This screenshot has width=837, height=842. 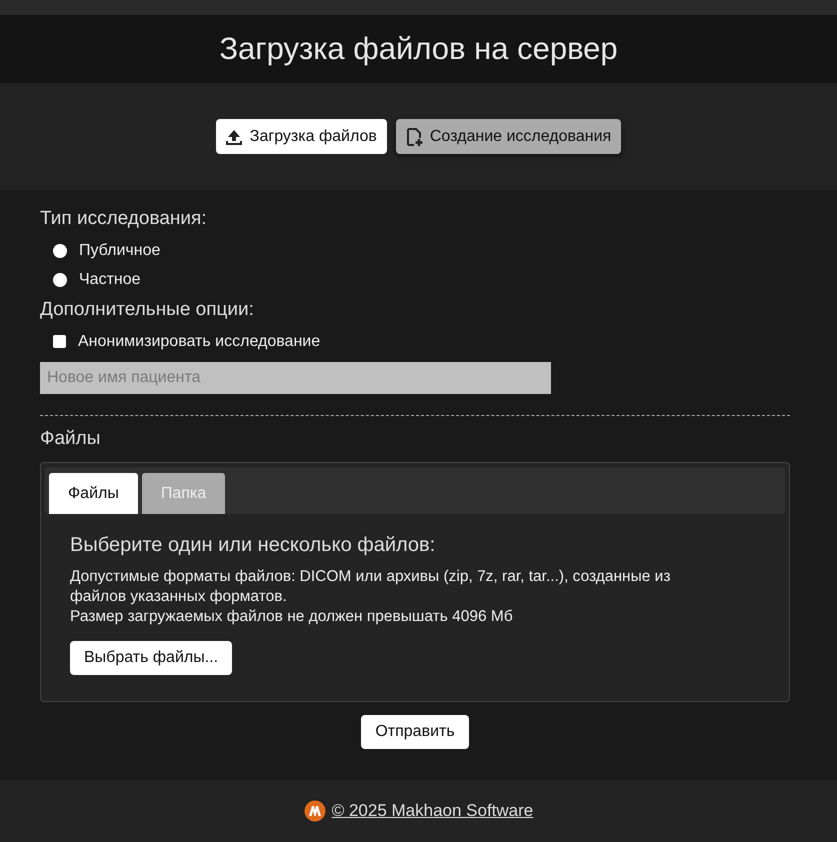 I want to click on panel-title: Выберите один или несколько файлов:, so click(x=253, y=545).